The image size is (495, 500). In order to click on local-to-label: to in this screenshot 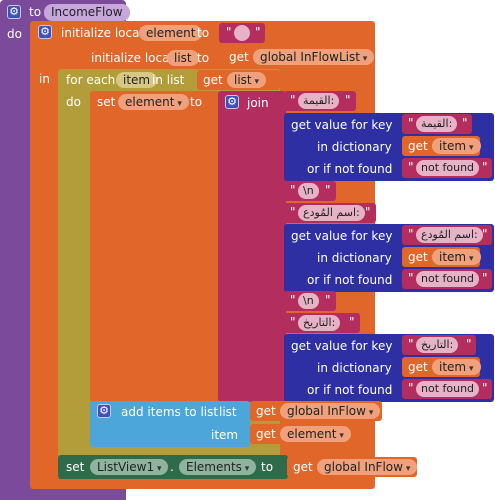, I will do `click(203, 33)`.